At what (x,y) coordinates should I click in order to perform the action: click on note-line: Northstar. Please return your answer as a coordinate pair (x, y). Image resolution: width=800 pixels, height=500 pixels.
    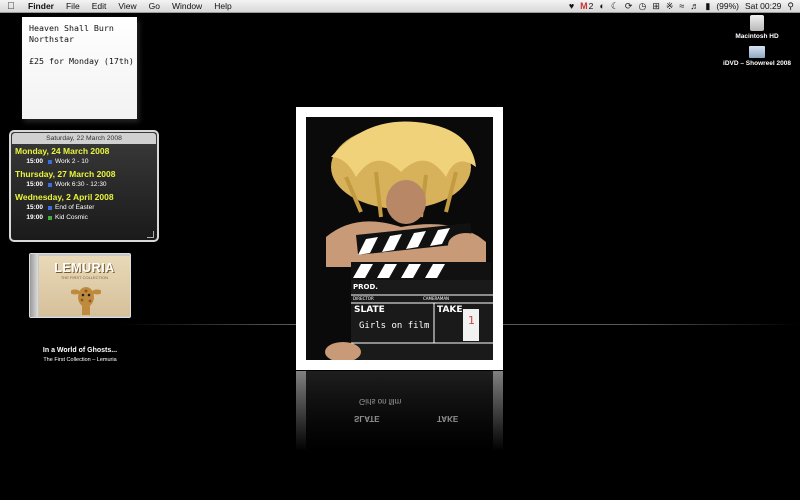
    Looking at the image, I should click on (51, 39).